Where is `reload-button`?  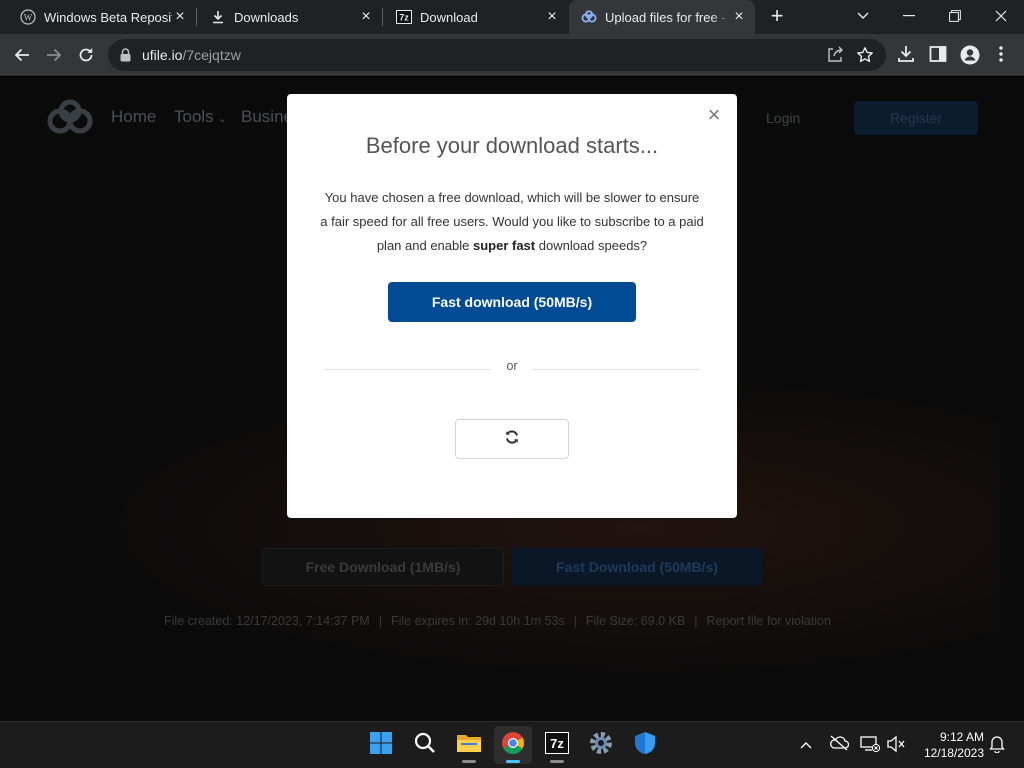 reload-button is located at coordinates (86, 55).